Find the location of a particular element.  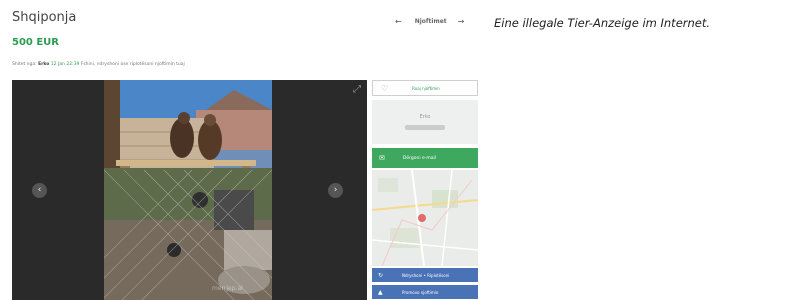

seller-phone-hidden is located at coordinates (425, 127).